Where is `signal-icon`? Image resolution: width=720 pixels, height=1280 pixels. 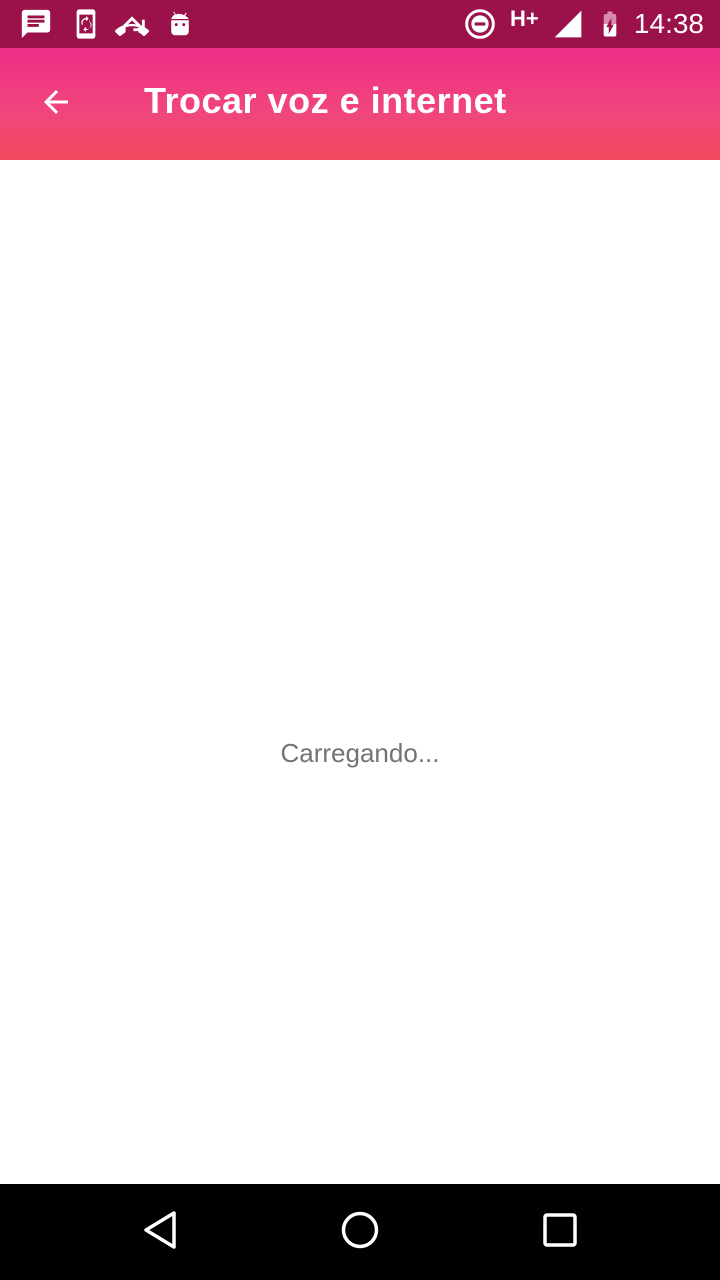 signal-icon is located at coordinates (568, 24).